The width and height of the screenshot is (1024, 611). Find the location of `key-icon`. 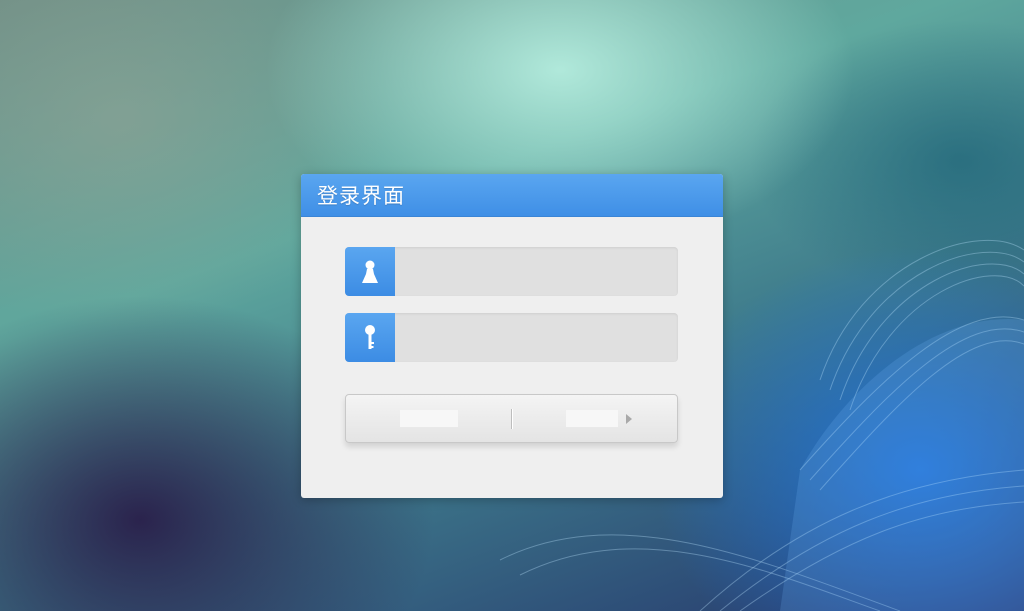

key-icon is located at coordinates (370, 337).